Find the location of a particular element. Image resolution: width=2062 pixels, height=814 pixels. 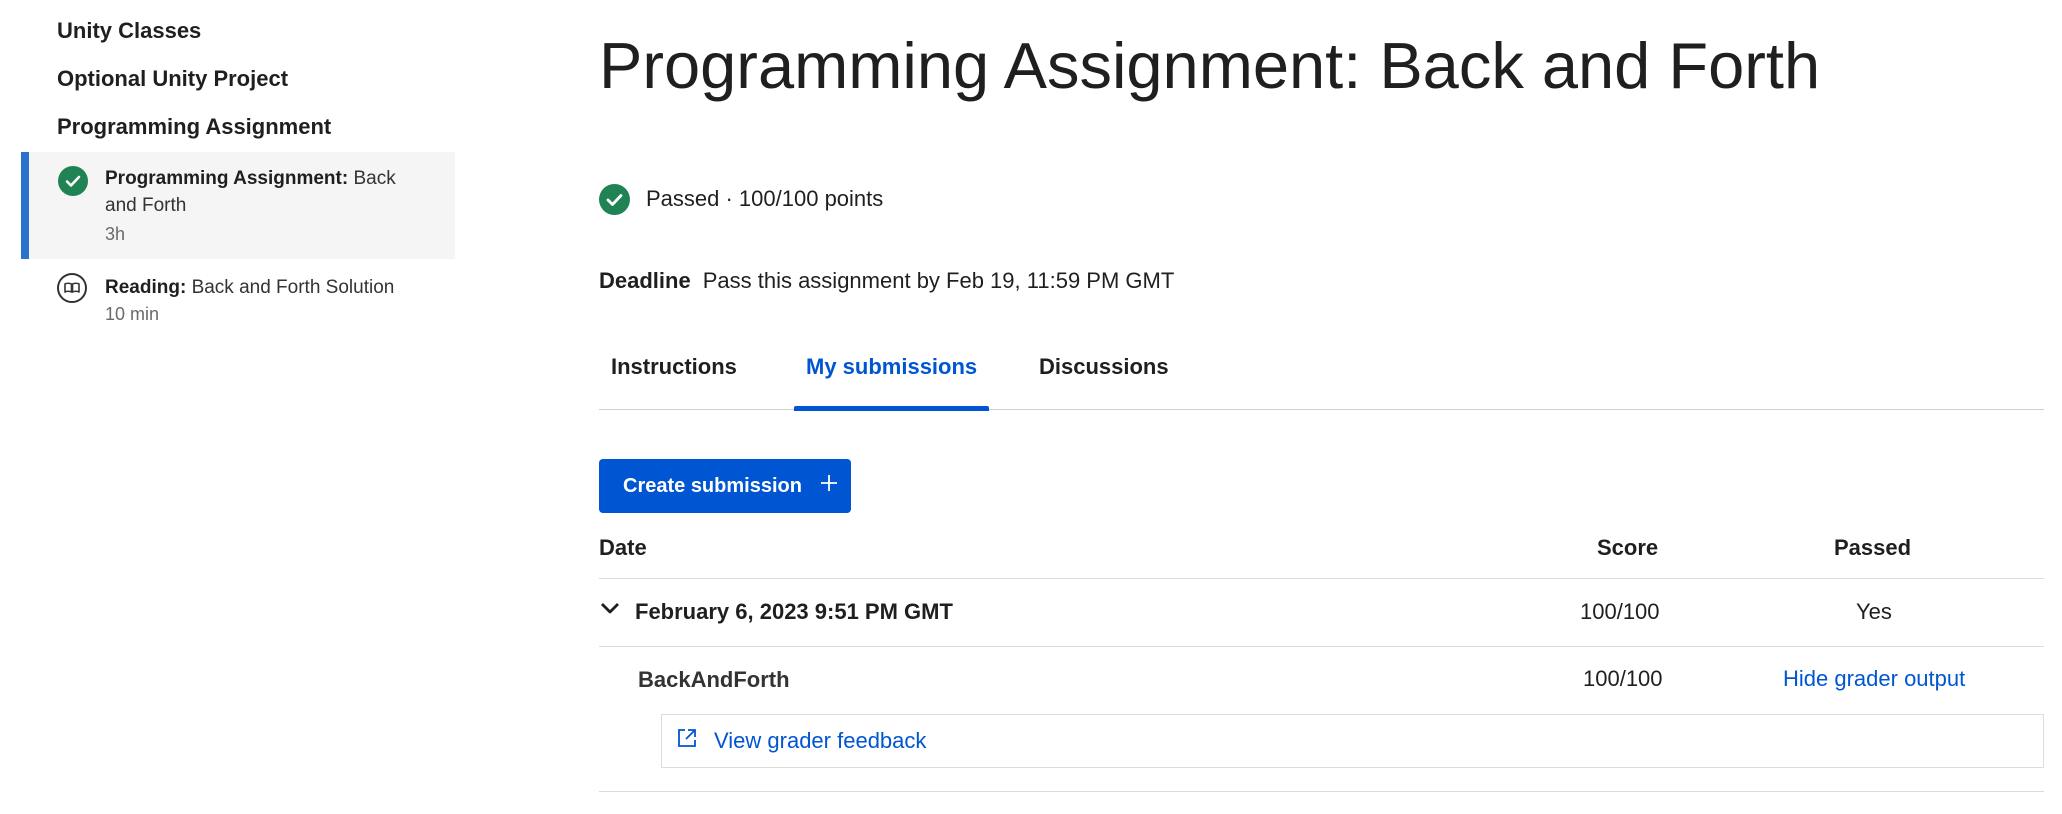

part-name: BackAndForth is located at coordinates (714, 679).